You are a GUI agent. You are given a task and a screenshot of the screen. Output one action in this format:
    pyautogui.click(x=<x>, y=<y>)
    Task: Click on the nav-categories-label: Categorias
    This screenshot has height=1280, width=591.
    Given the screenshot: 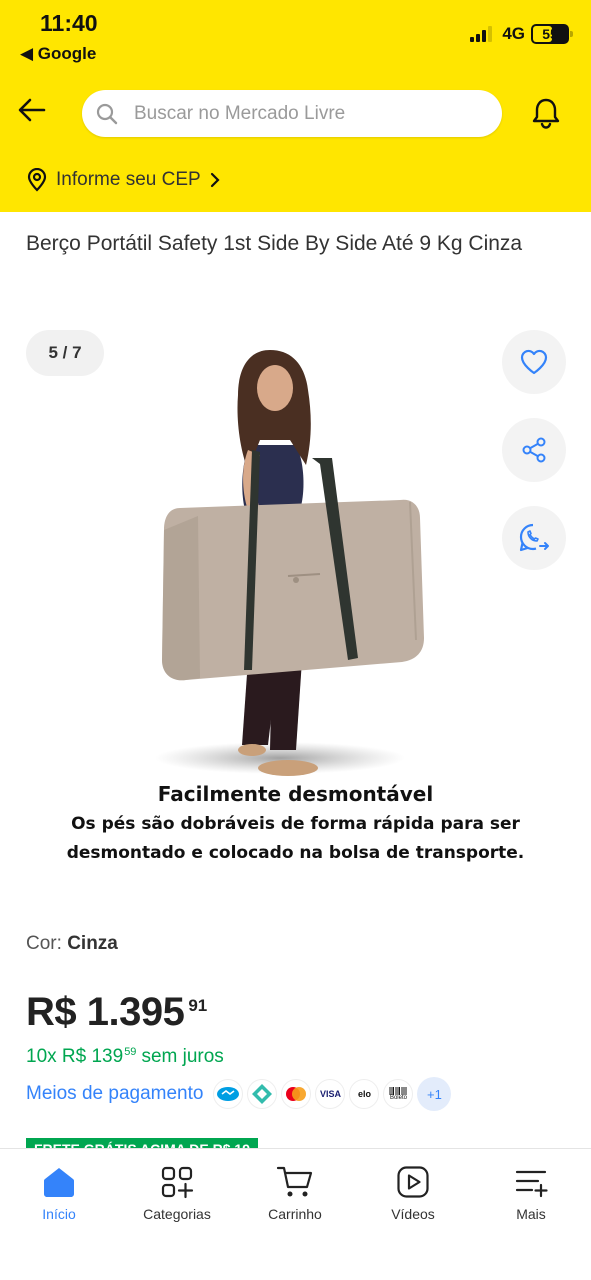 What is the action you would take?
    pyautogui.click(x=177, y=1214)
    